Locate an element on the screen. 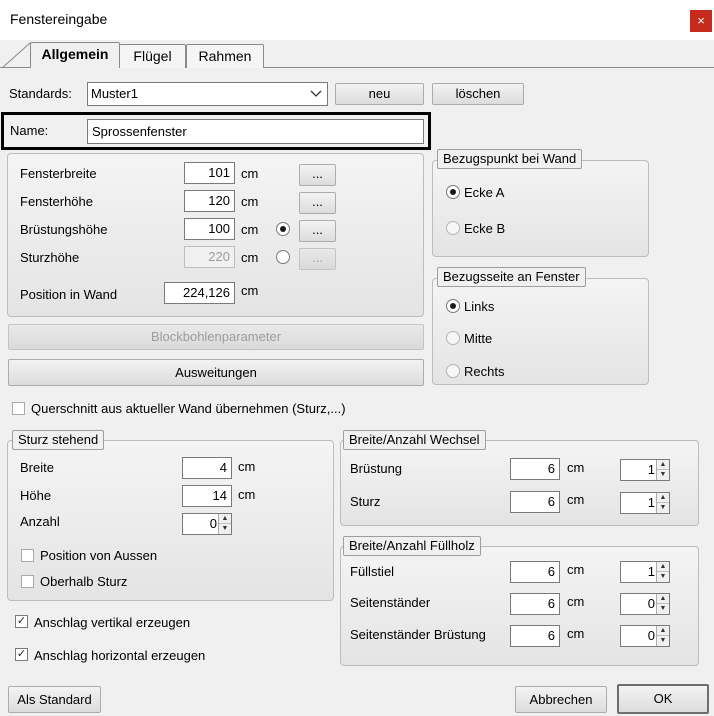 This screenshot has height=716, width=714. anschlag-horizontal-label: Anschlag horizontal erzeugen is located at coordinates (119, 655).